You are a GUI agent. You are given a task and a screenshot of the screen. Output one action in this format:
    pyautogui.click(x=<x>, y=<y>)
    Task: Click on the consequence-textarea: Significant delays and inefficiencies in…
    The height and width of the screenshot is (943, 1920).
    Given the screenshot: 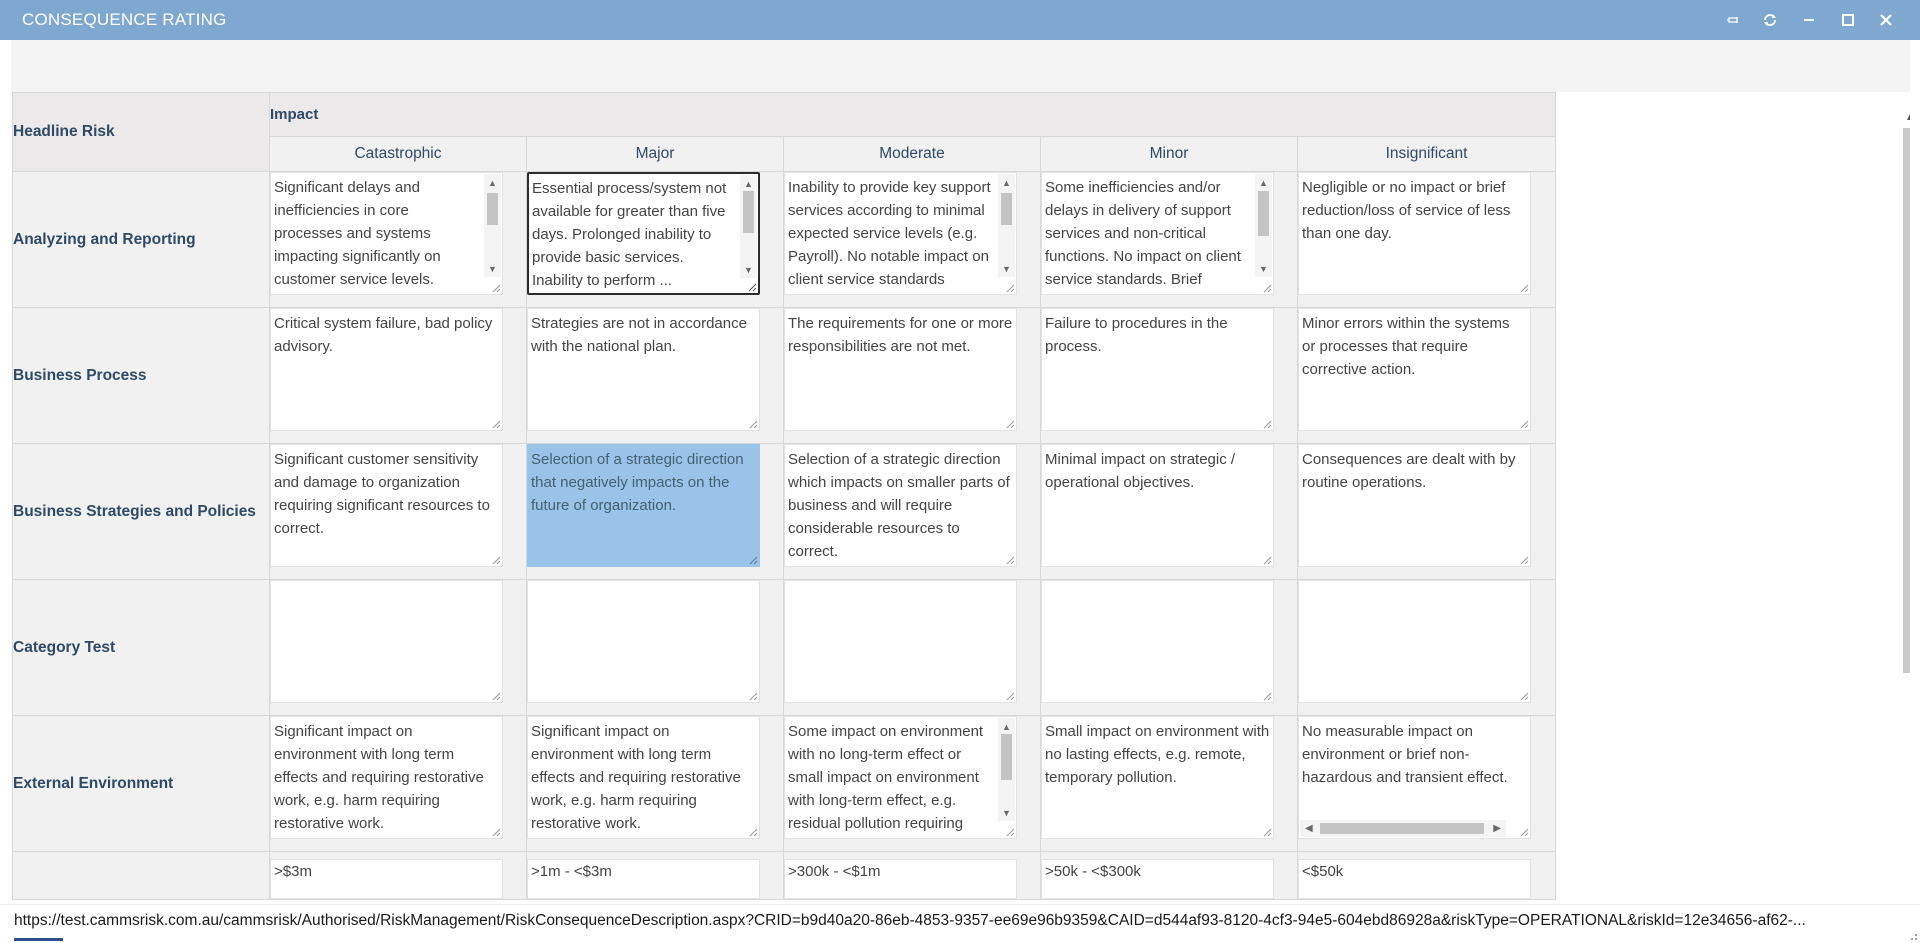 What is the action you would take?
    pyautogui.click(x=386, y=233)
    